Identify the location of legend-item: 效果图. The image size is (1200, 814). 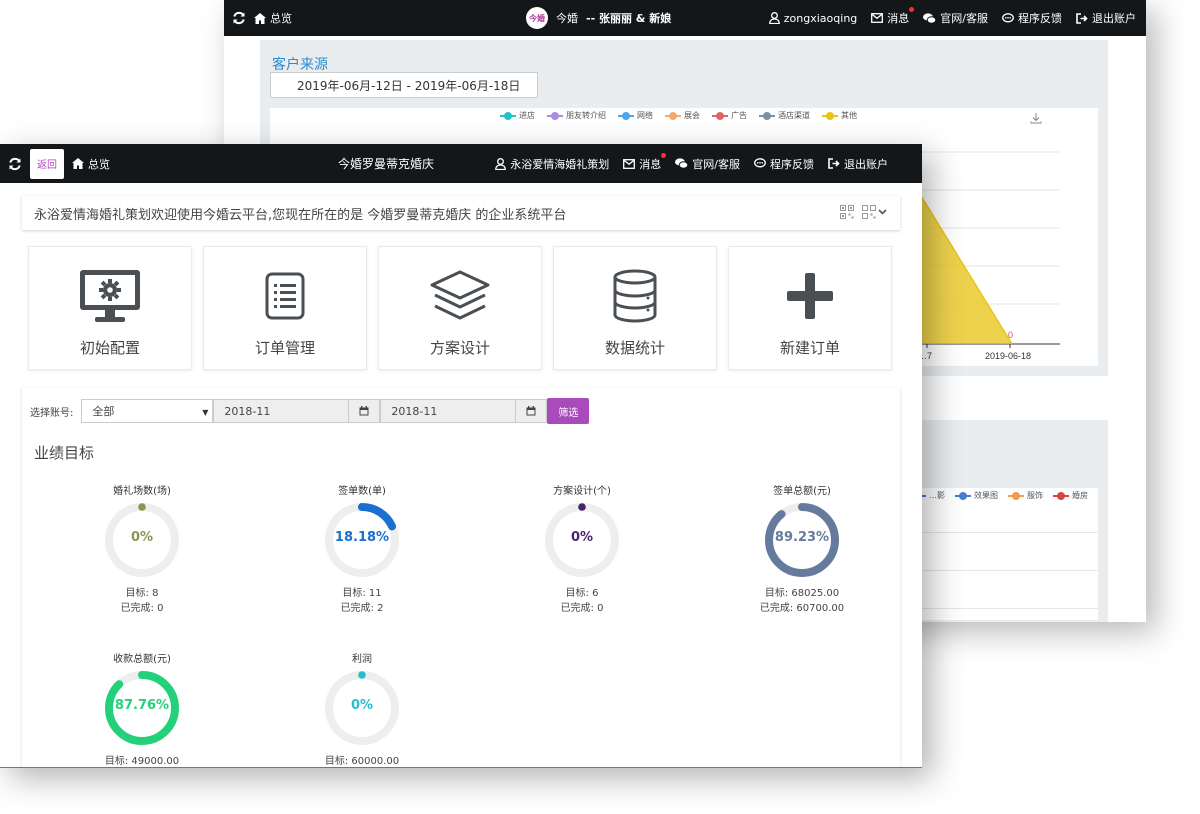
(976, 495).